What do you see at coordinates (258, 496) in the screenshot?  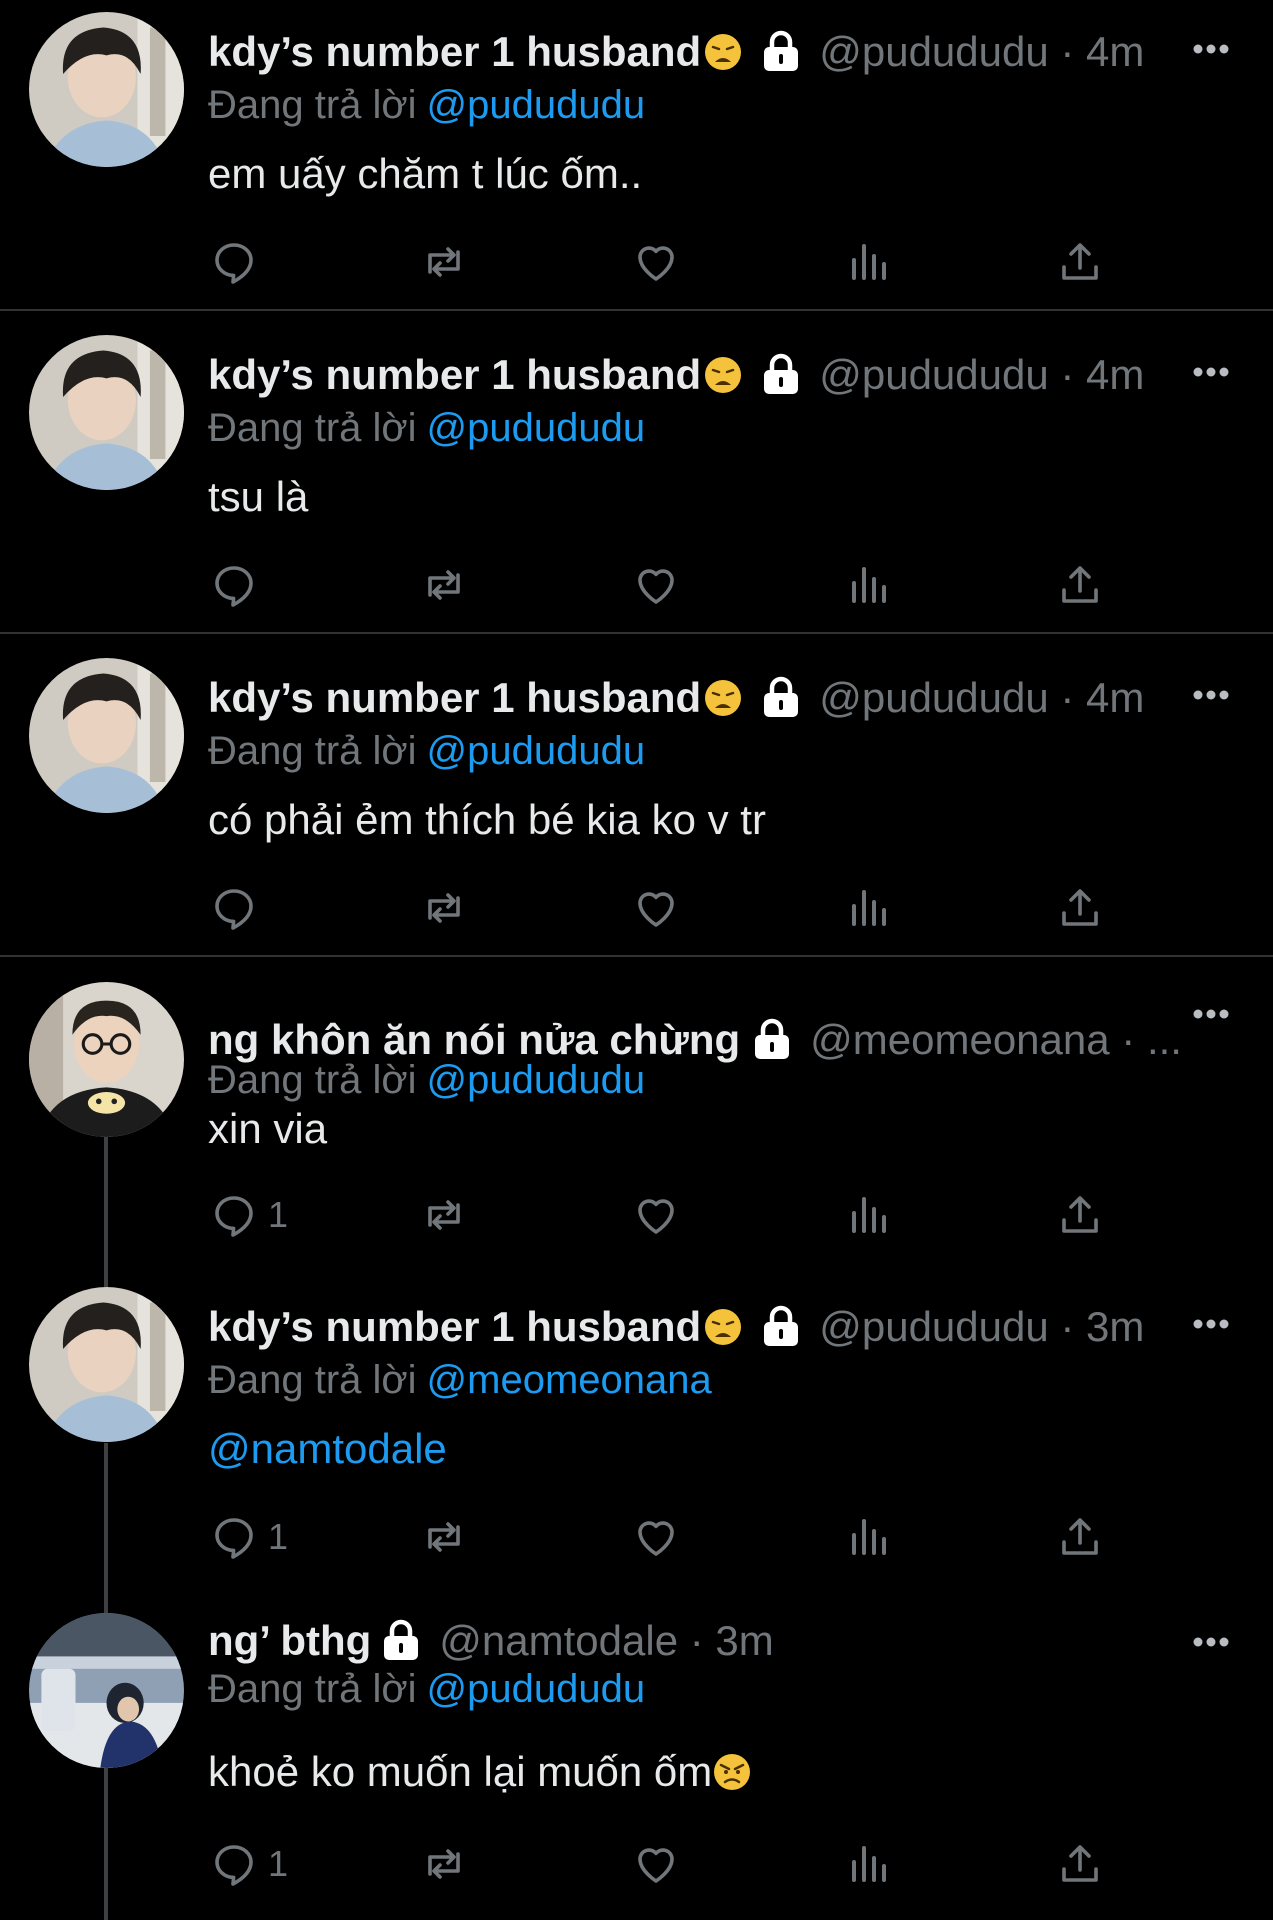 I see `tweet-text: tsu là` at bounding box center [258, 496].